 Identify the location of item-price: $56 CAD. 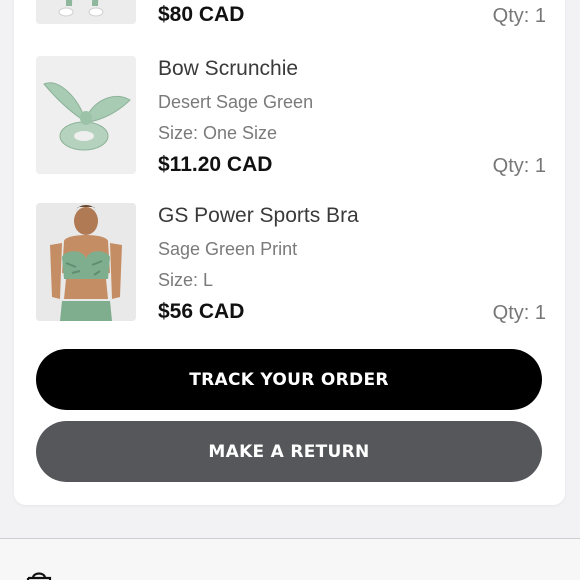
(201, 311).